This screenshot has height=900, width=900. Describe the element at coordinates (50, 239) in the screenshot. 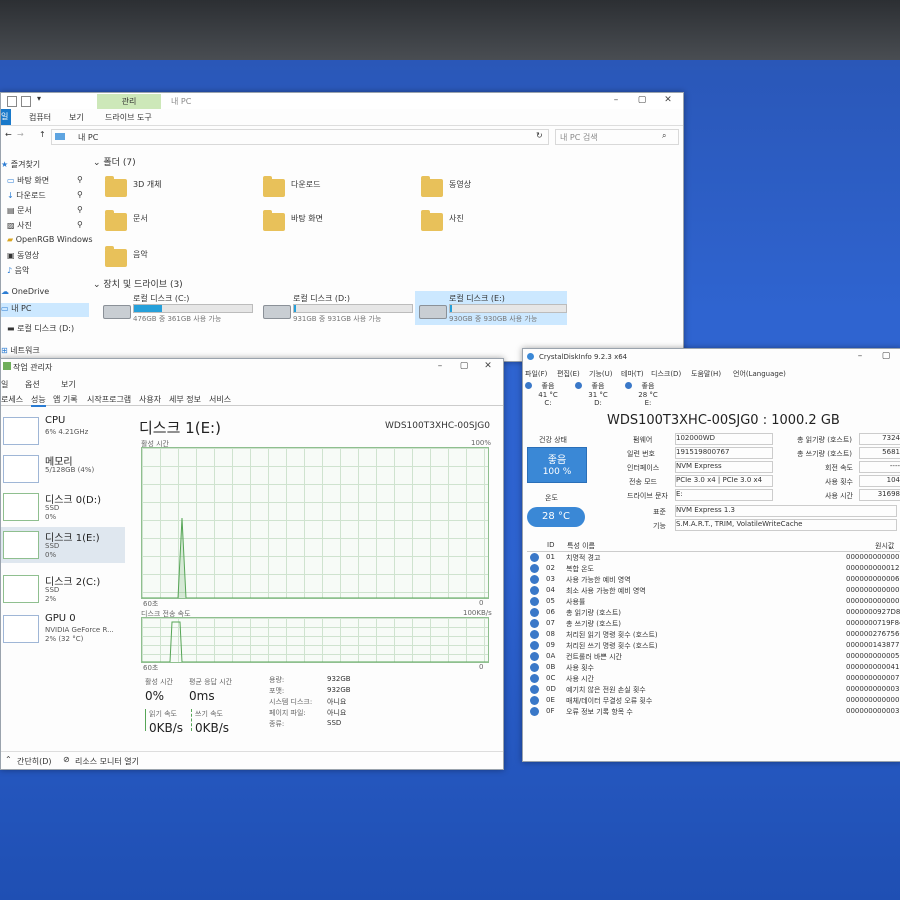

I see `nav-item-openrgb: ▰ OpenRGB Windows` at that location.